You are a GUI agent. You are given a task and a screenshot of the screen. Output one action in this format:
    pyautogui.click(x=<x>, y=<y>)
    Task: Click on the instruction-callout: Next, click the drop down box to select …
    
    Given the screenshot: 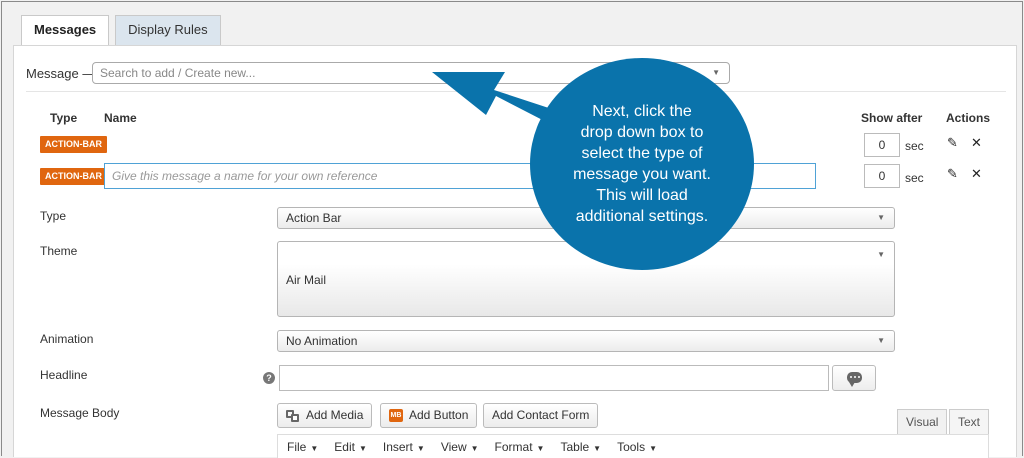 What is the action you would take?
    pyautogui.click(x=642, y=164)
    